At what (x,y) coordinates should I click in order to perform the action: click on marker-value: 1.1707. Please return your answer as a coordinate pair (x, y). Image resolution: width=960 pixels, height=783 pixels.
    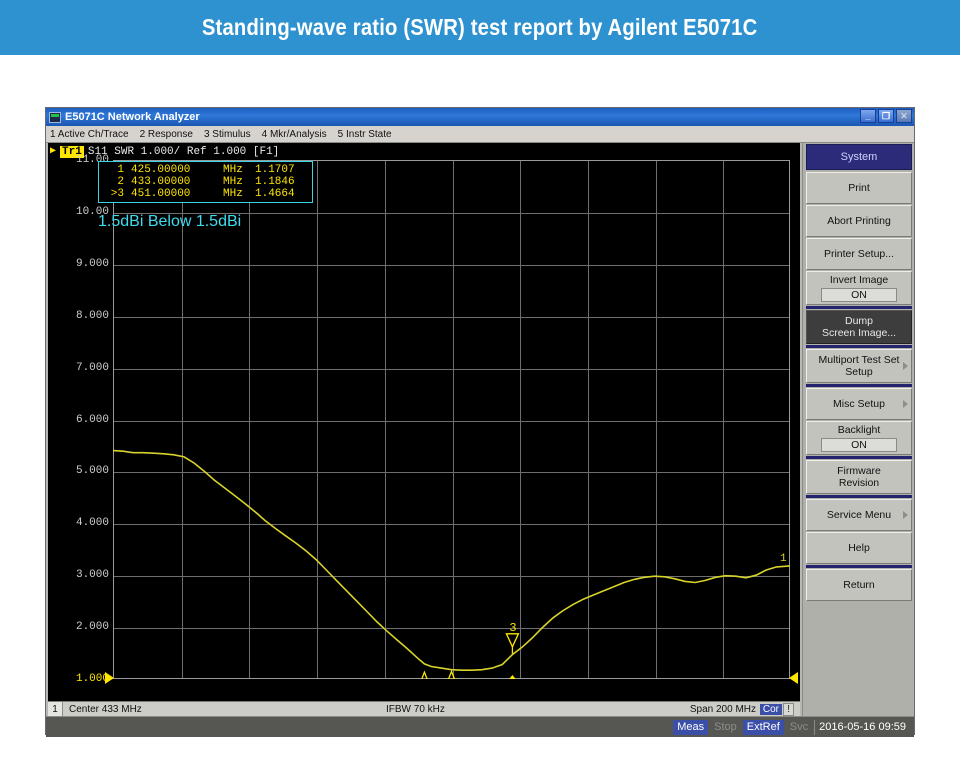
    Looking at the image, I should click on (275, 170).